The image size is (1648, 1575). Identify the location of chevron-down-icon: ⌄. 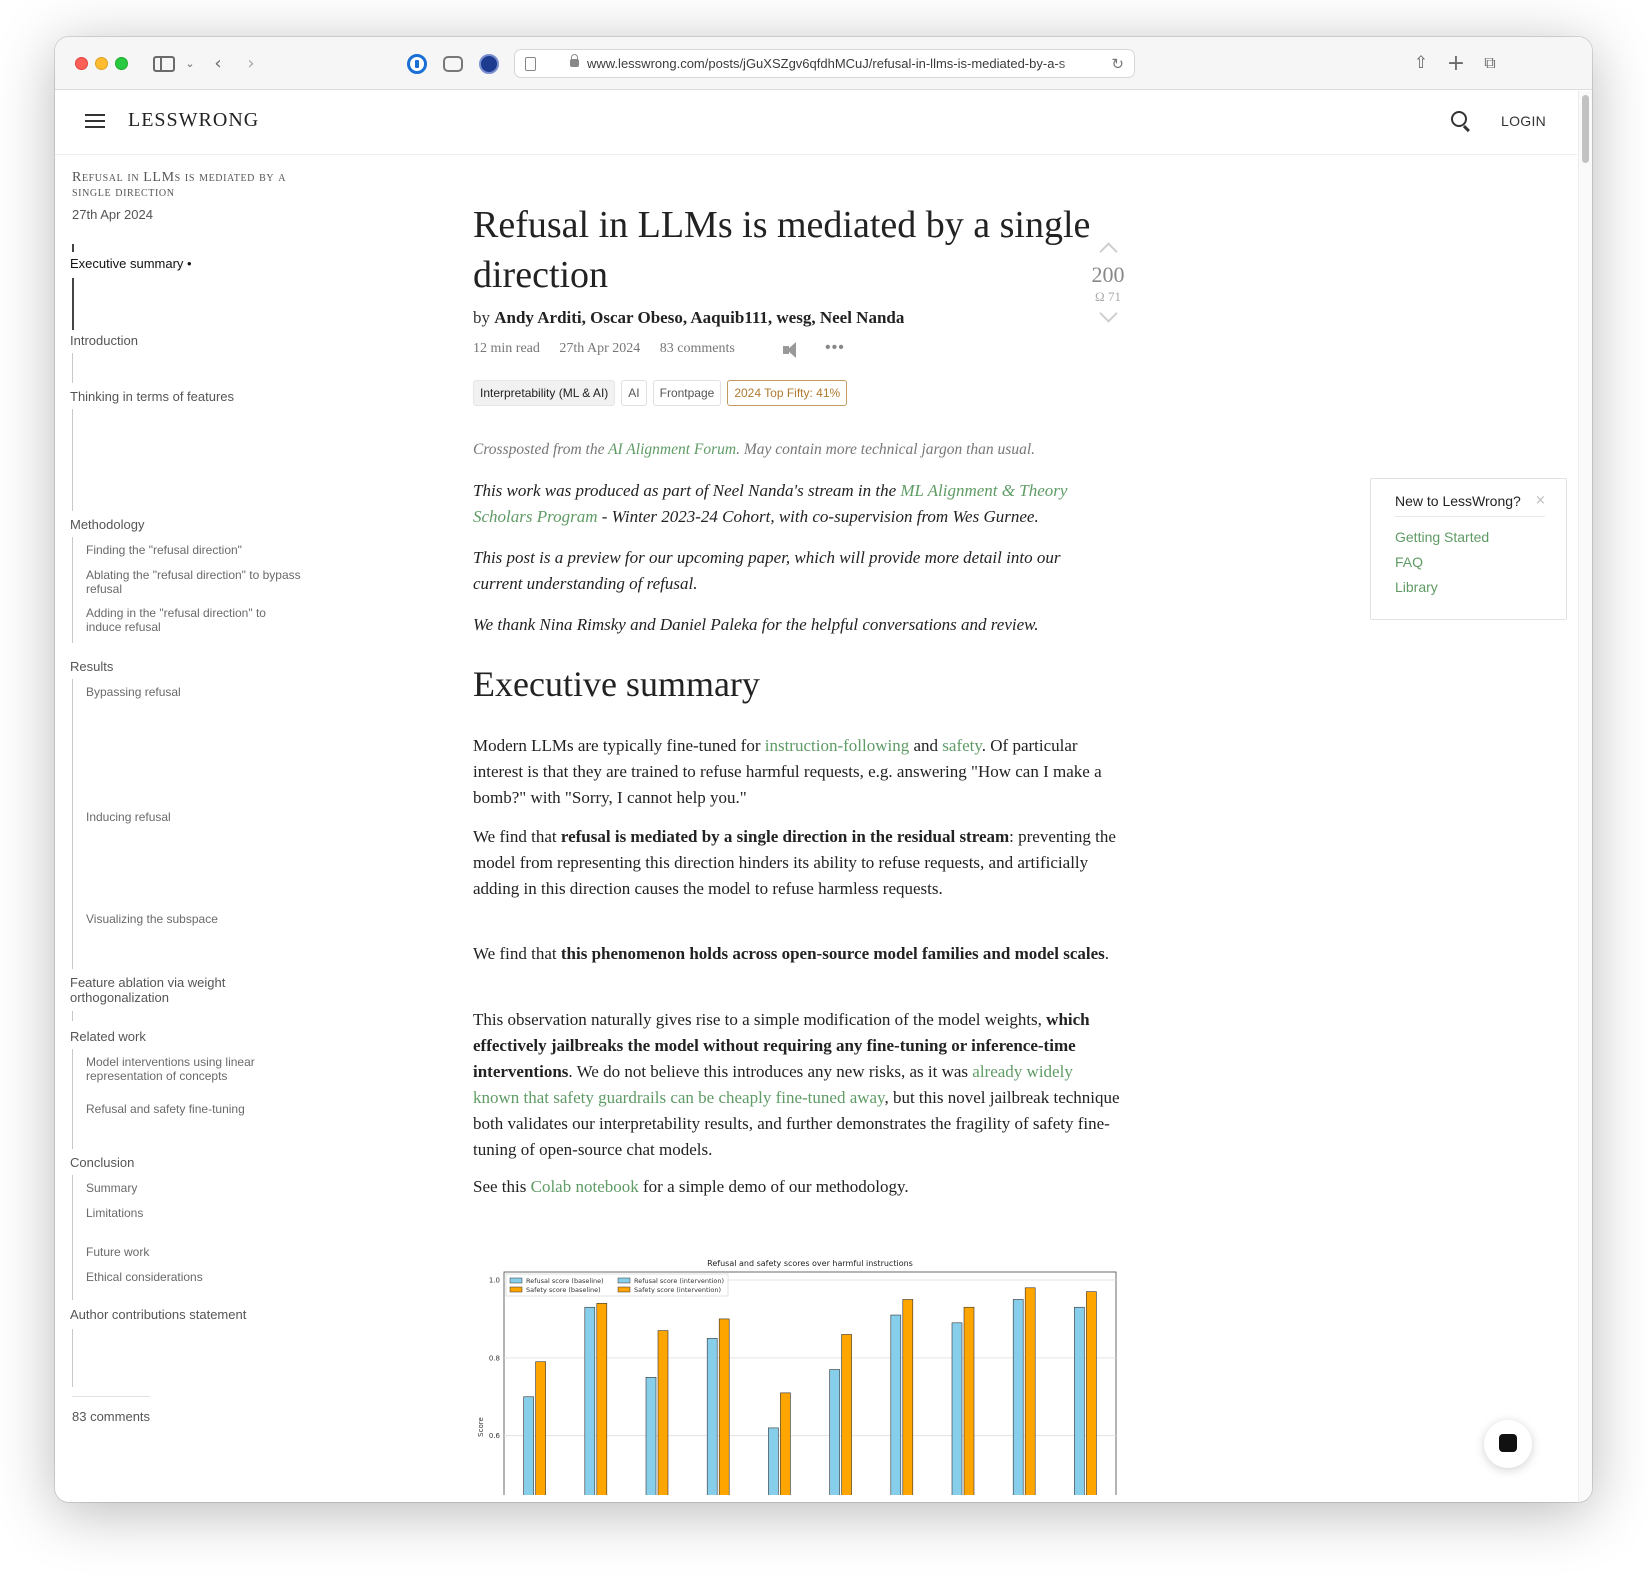
(190, 63).